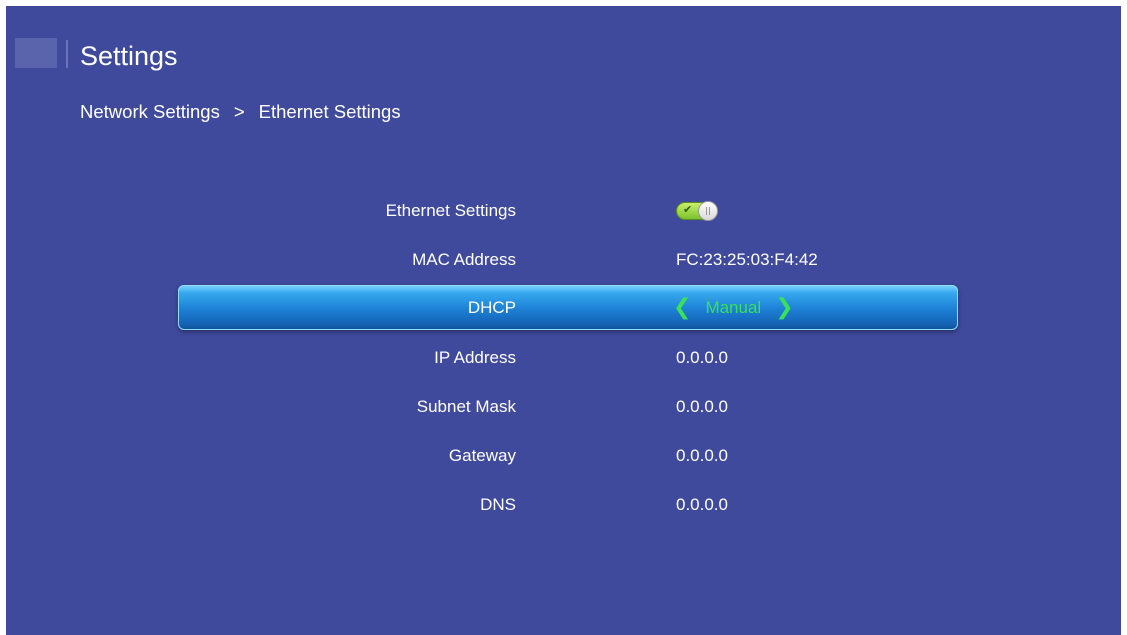 Image resolution: width=1127 pixels, height=635 pixels. Describe the element at coordinates (688, 209) in the screenshot. I see `check-icon: ✔` at that location.